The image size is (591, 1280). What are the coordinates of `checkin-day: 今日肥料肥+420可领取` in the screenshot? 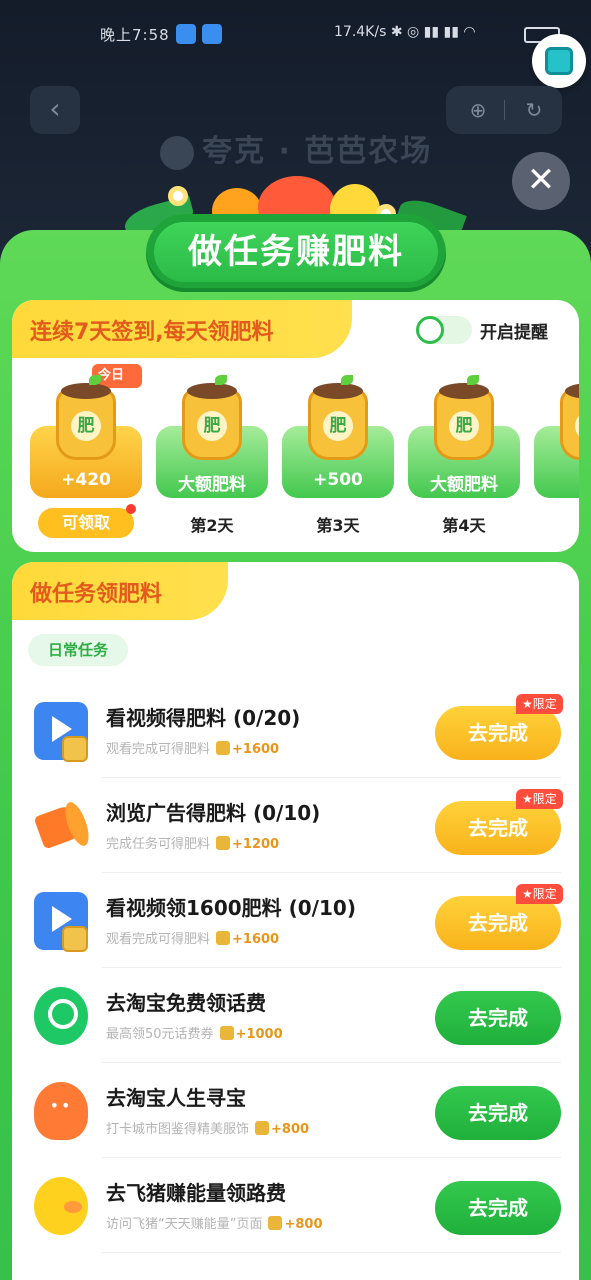 It's located at (86, 420).